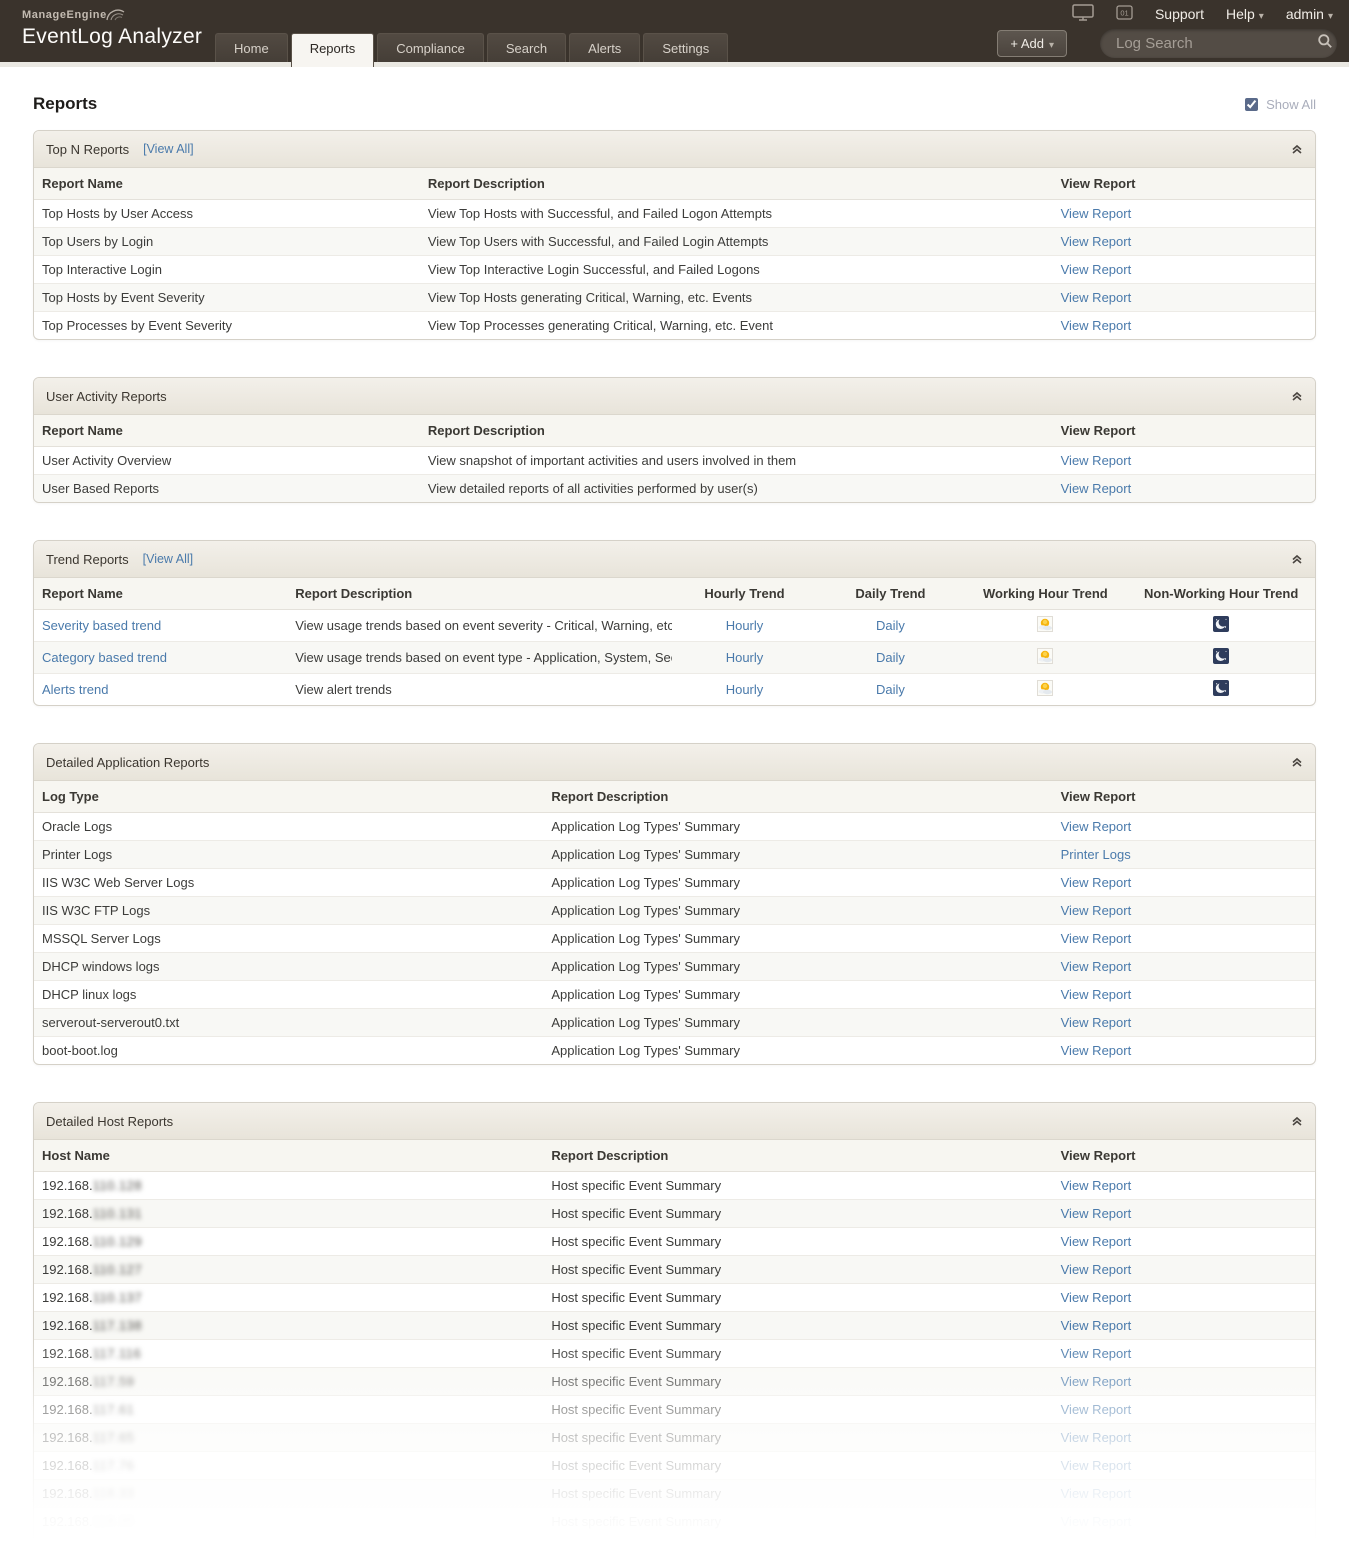 Image resolution: width=1349 pixels, height=1544 pixels. What do you see at coordinates (686, 47) in the screenshot?
I see `tab-settings: Settings` at bounding box center [686, 47].